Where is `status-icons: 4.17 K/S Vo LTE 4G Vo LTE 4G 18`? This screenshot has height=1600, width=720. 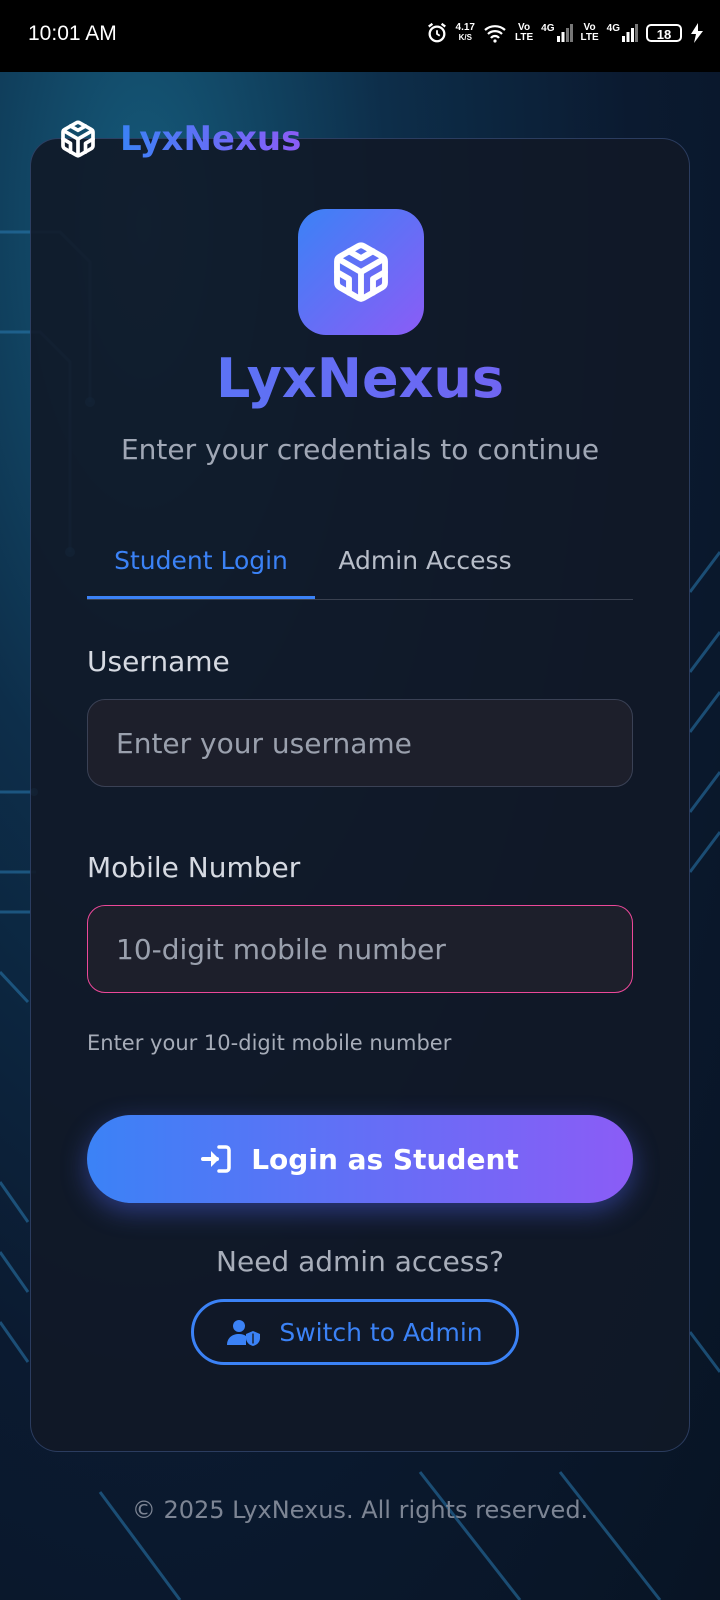 status-icons: 4.17 K/S Vo LTE 4G Vo LTE 4G 18 is located at coordinates (565, 33).